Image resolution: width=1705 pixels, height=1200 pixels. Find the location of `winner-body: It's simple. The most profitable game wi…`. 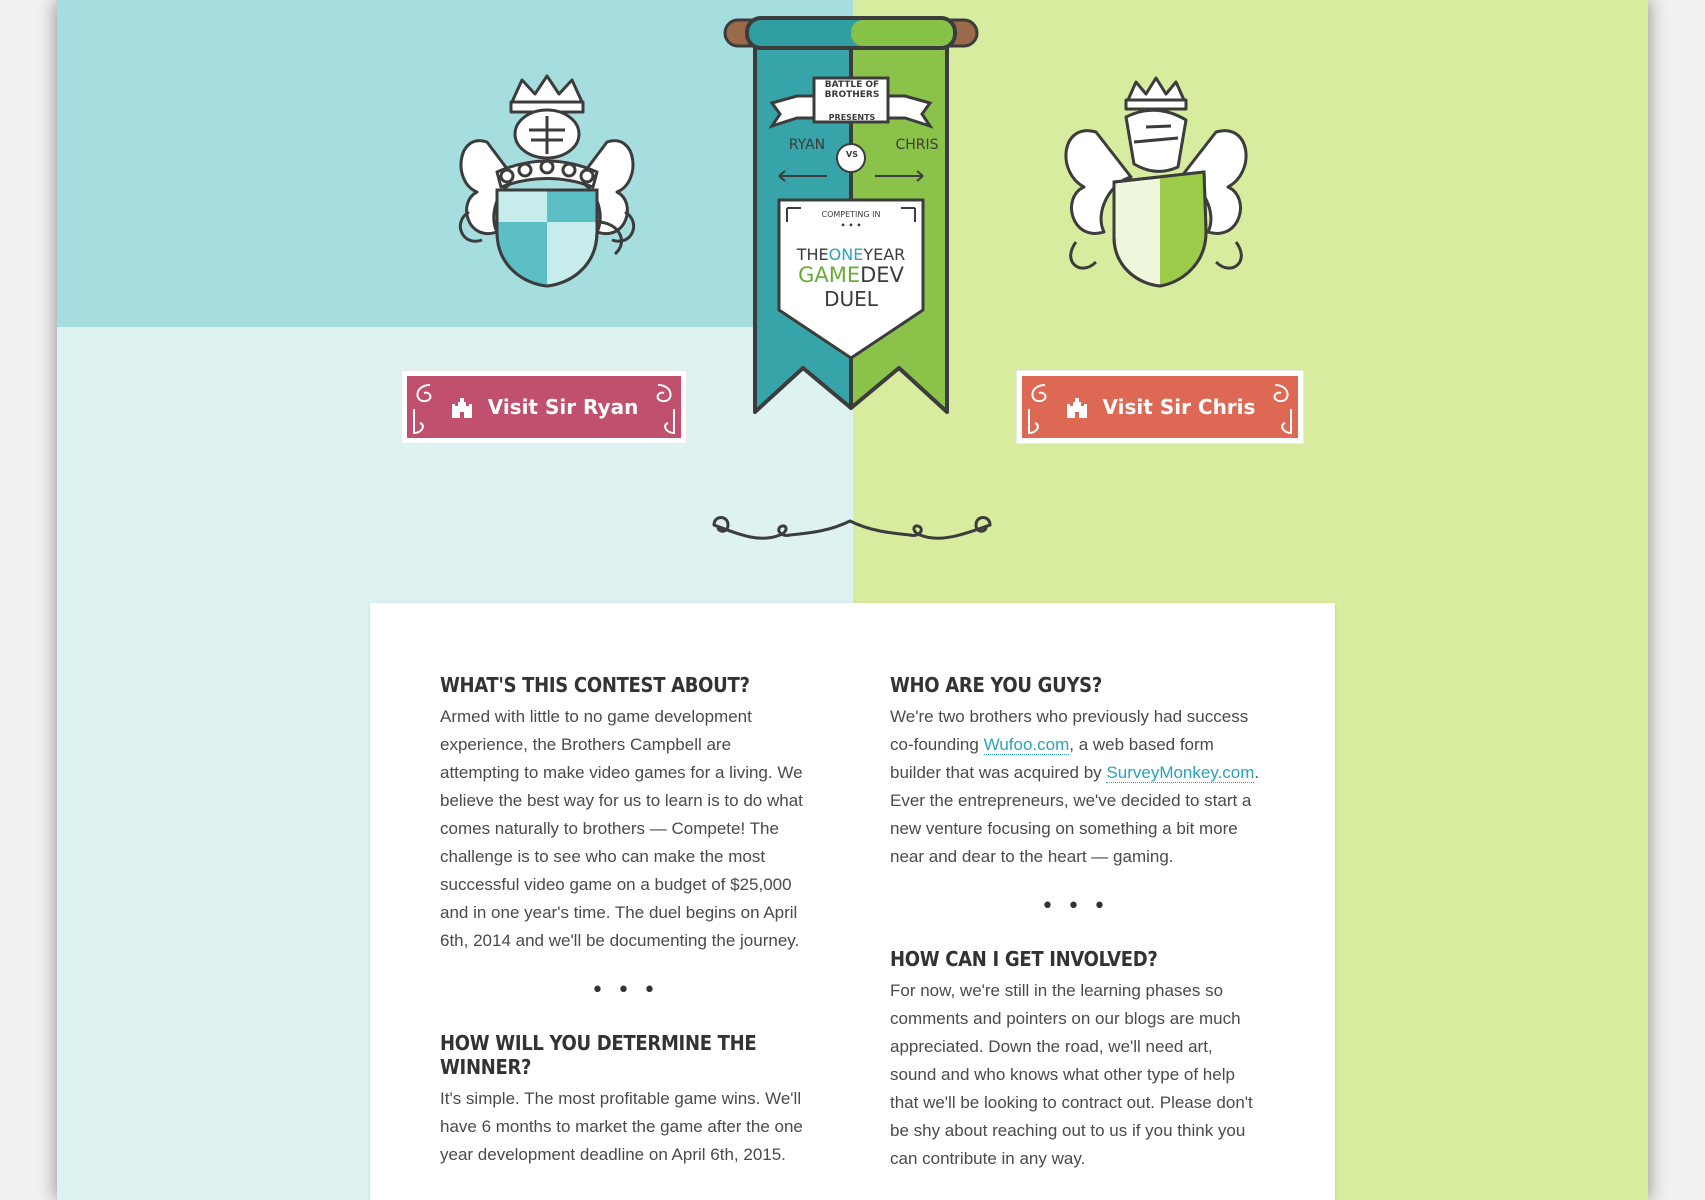

winner-body: It's simple. The most profitable game wi… is located at coordinates (621, 1126).